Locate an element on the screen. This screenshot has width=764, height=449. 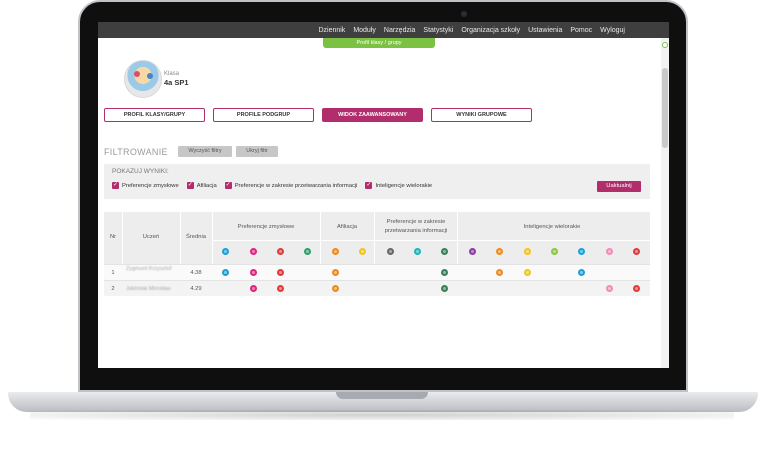
tab-wyniki-grupowe: WYNIKI GRUPOWE is located at coordinates (481, 115).